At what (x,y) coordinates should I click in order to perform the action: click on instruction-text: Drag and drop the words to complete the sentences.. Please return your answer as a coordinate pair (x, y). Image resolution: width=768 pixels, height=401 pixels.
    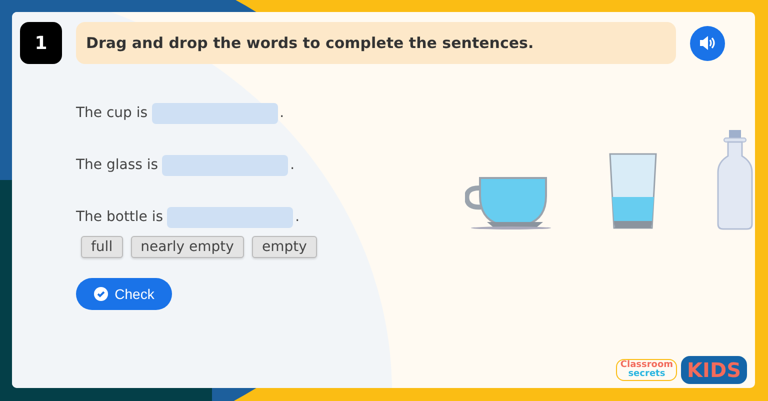
    Looking at the image, I should click on (376, 43).